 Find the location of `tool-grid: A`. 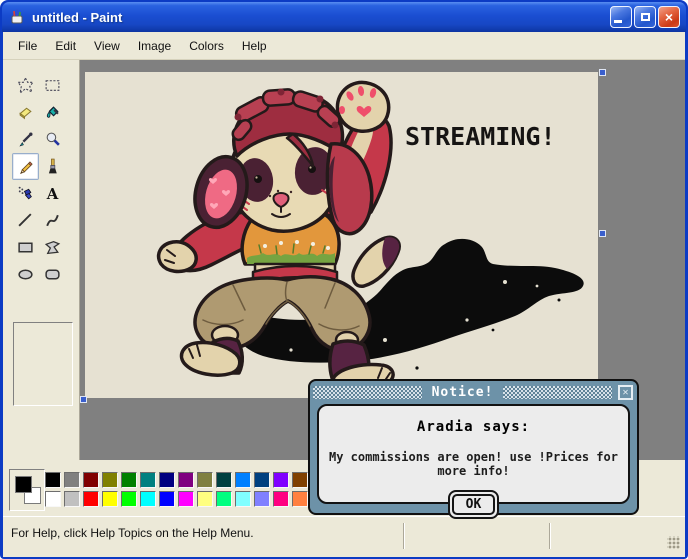

tool-grid: A is located at coordinates (39, 180).